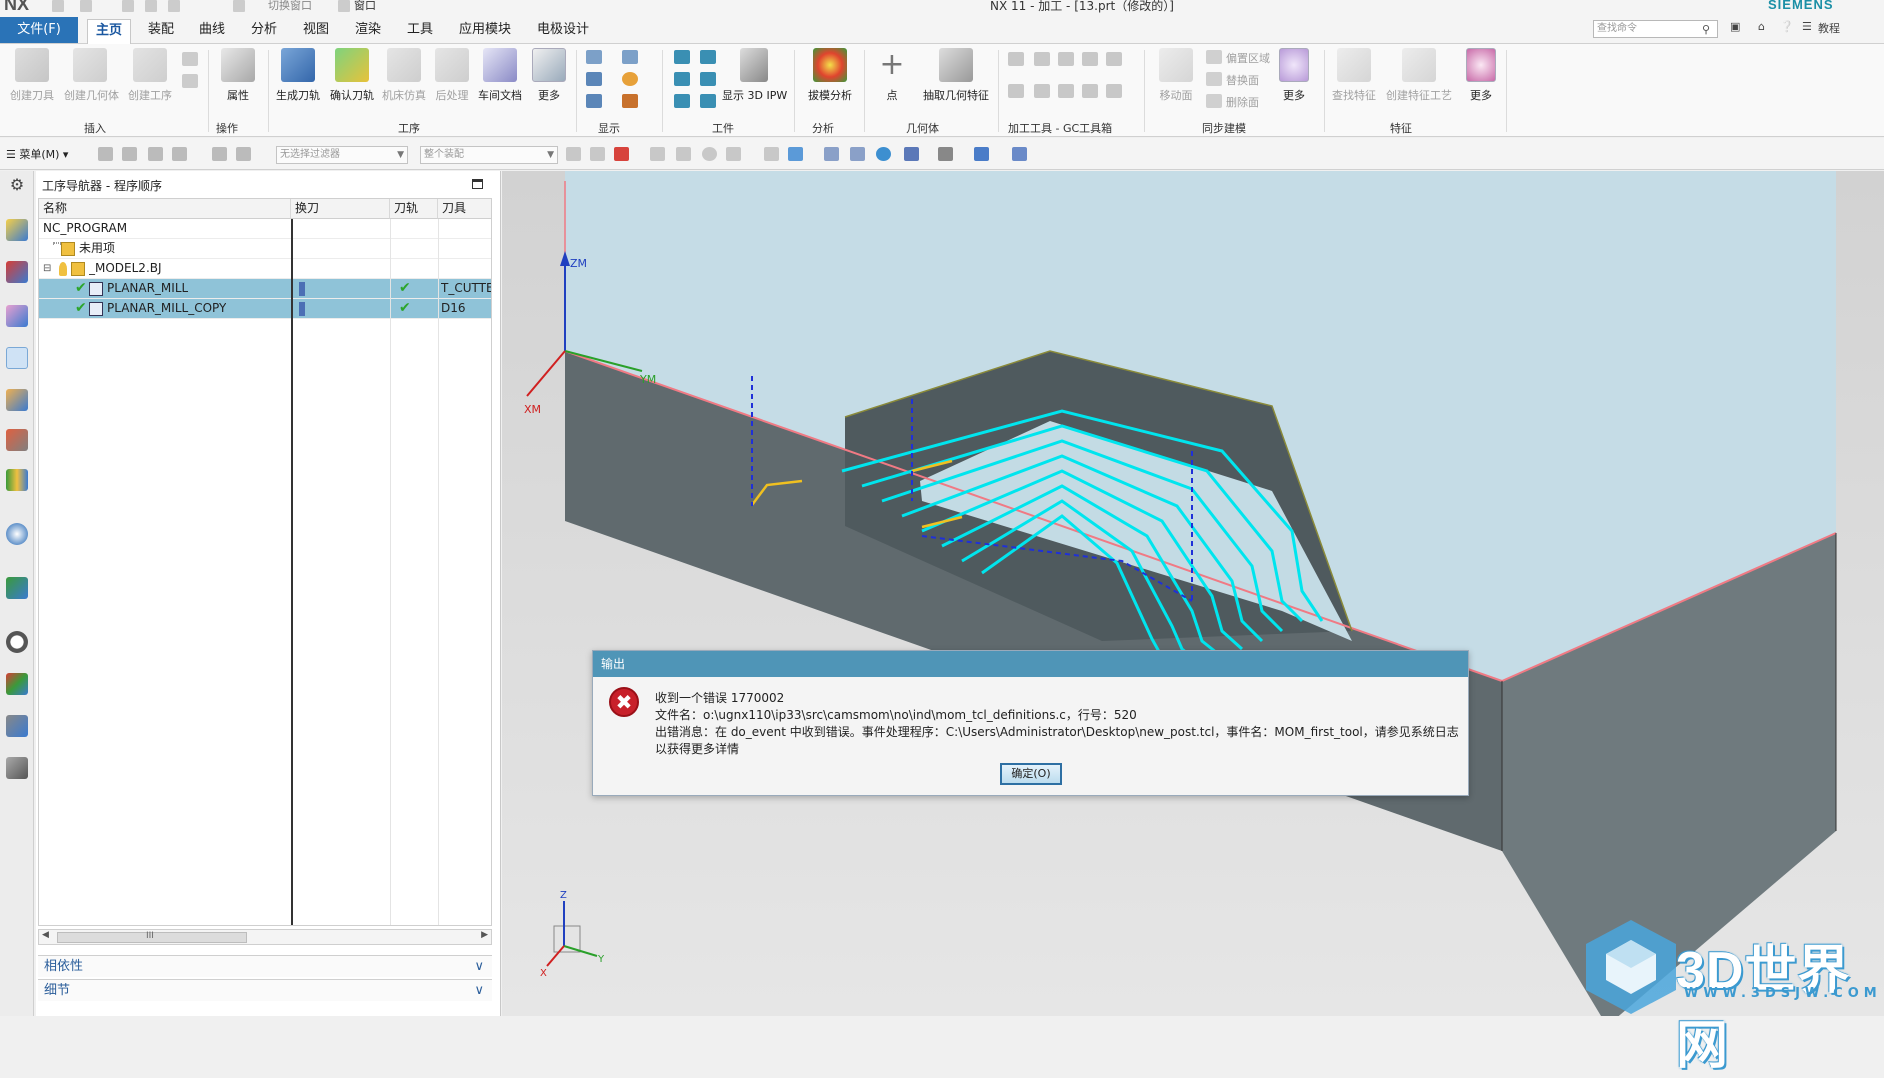 This screenshot has height=1078, width=1884. What do you see at coordinates (45, 935) in the screenshot?
I see `scroll-left-icon: ◀` at bounding box center [45, 935].